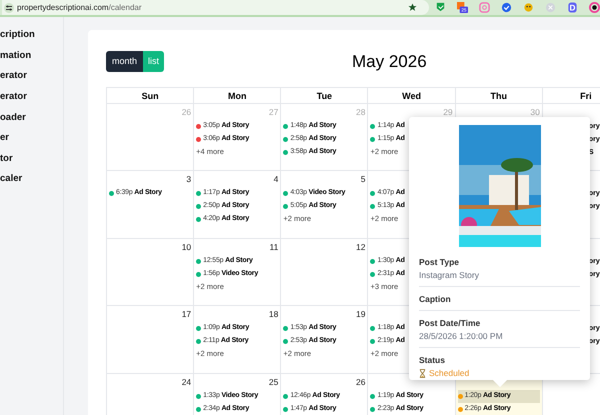  What do you see at coordinates (31, 117) in the screenshot?
I see `sidebar-item: oader` at bounding box center [31, 117].